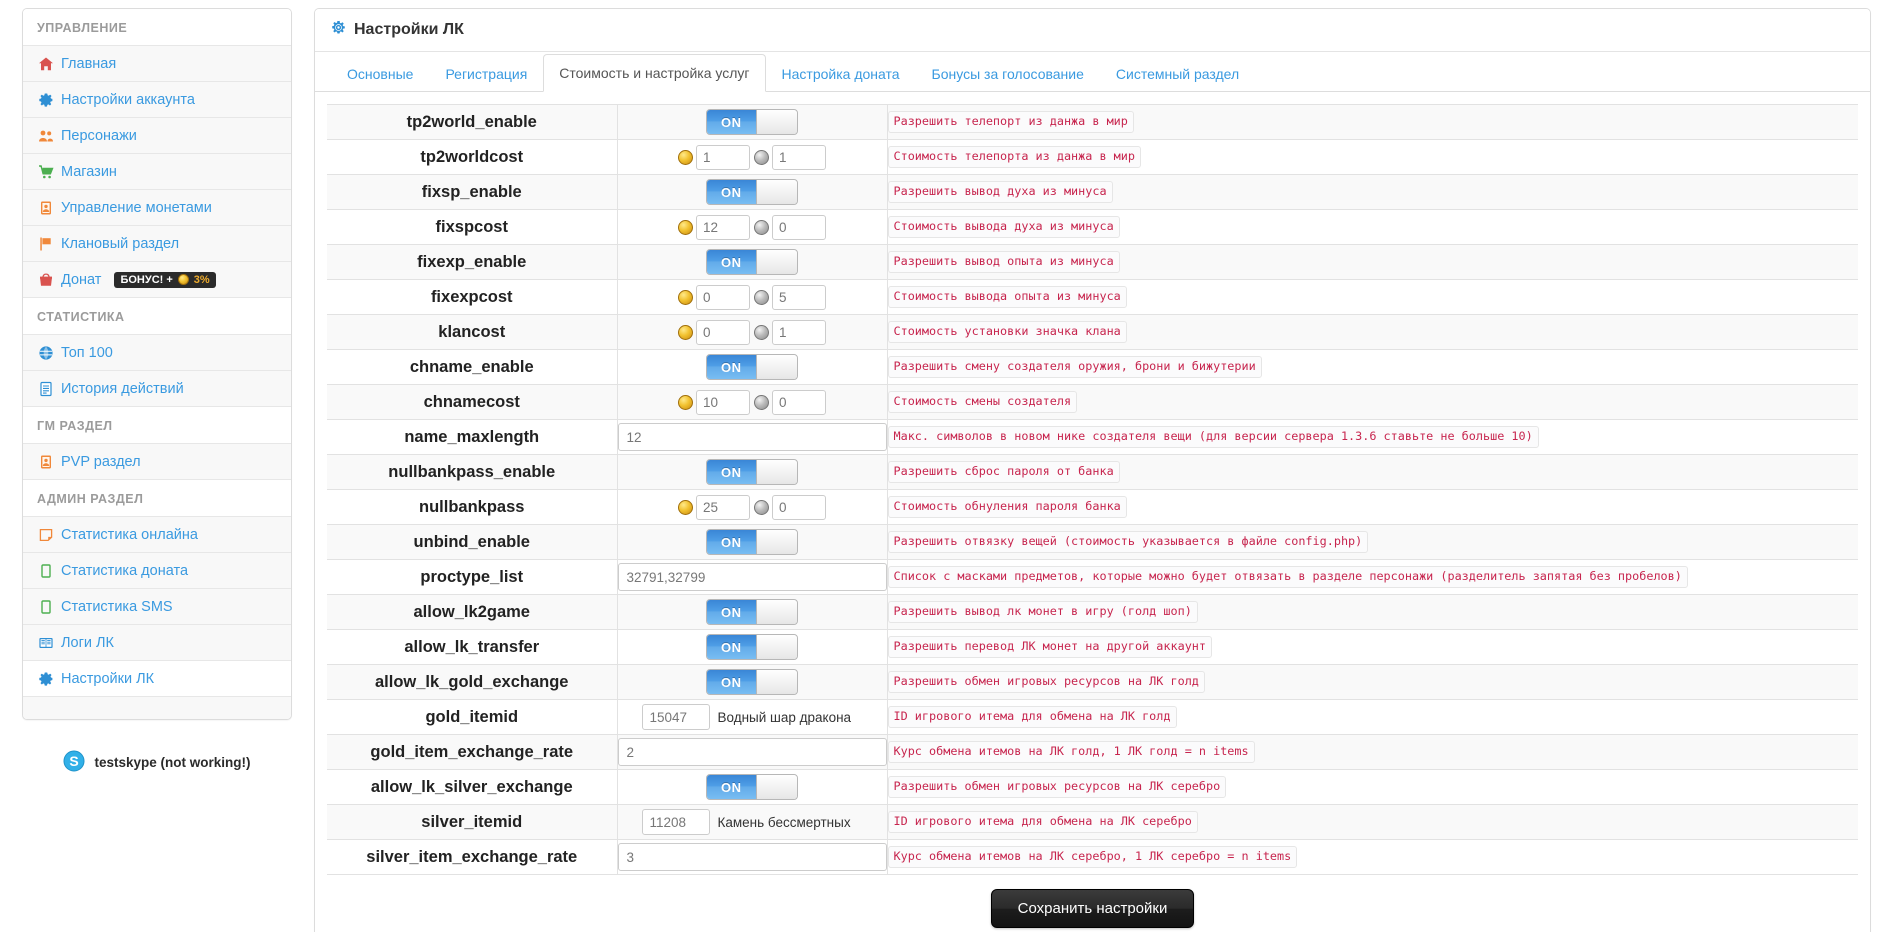 The width and height of the screenshot is (1889, 932). What do you see at coordinates (157, 280) in the screenshot?
I see `sidebar-item-6-g0: Донат БОНУС! + 3%` at bounding box center [157, 280].